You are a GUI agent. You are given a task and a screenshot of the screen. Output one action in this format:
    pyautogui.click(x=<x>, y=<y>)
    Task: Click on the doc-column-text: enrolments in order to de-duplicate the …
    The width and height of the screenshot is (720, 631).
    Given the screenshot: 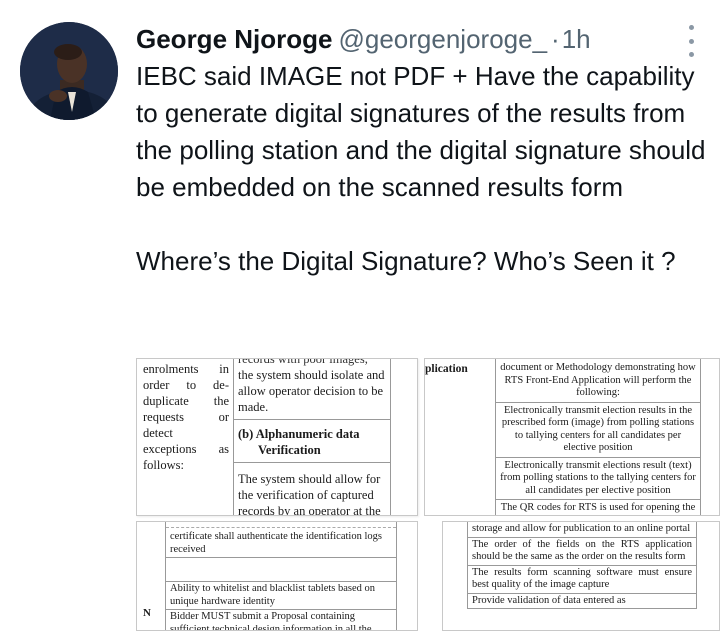 What is the action you would take?
    pyautogui.click(x=186, y=417)
    